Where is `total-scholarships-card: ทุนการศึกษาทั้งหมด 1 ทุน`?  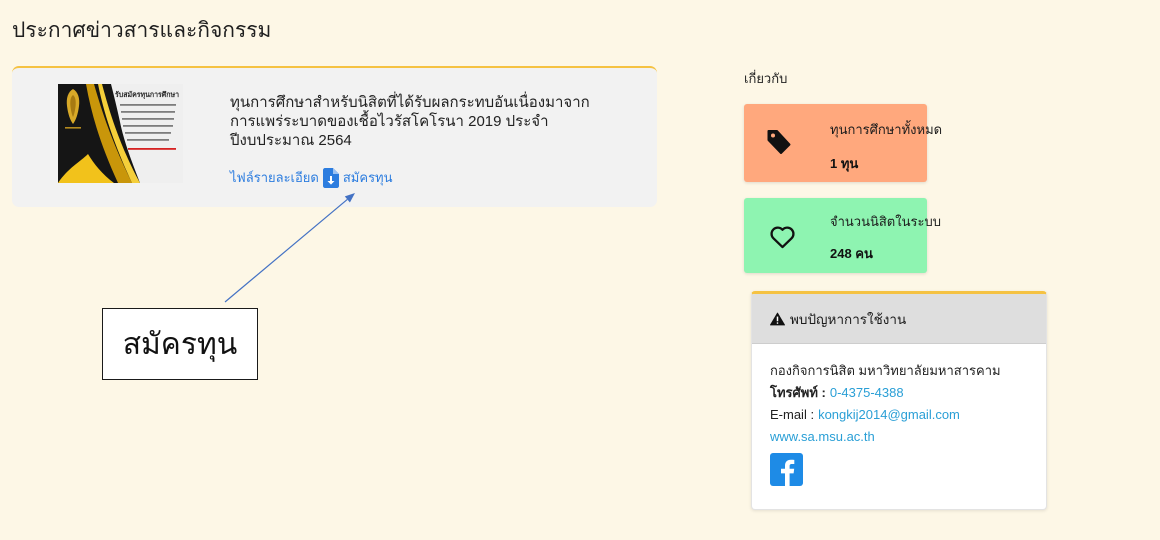 total-scholarships-card: ทุนการศึกษาทั้งหมด 1 ทุน is located at coordinates (843, 143).